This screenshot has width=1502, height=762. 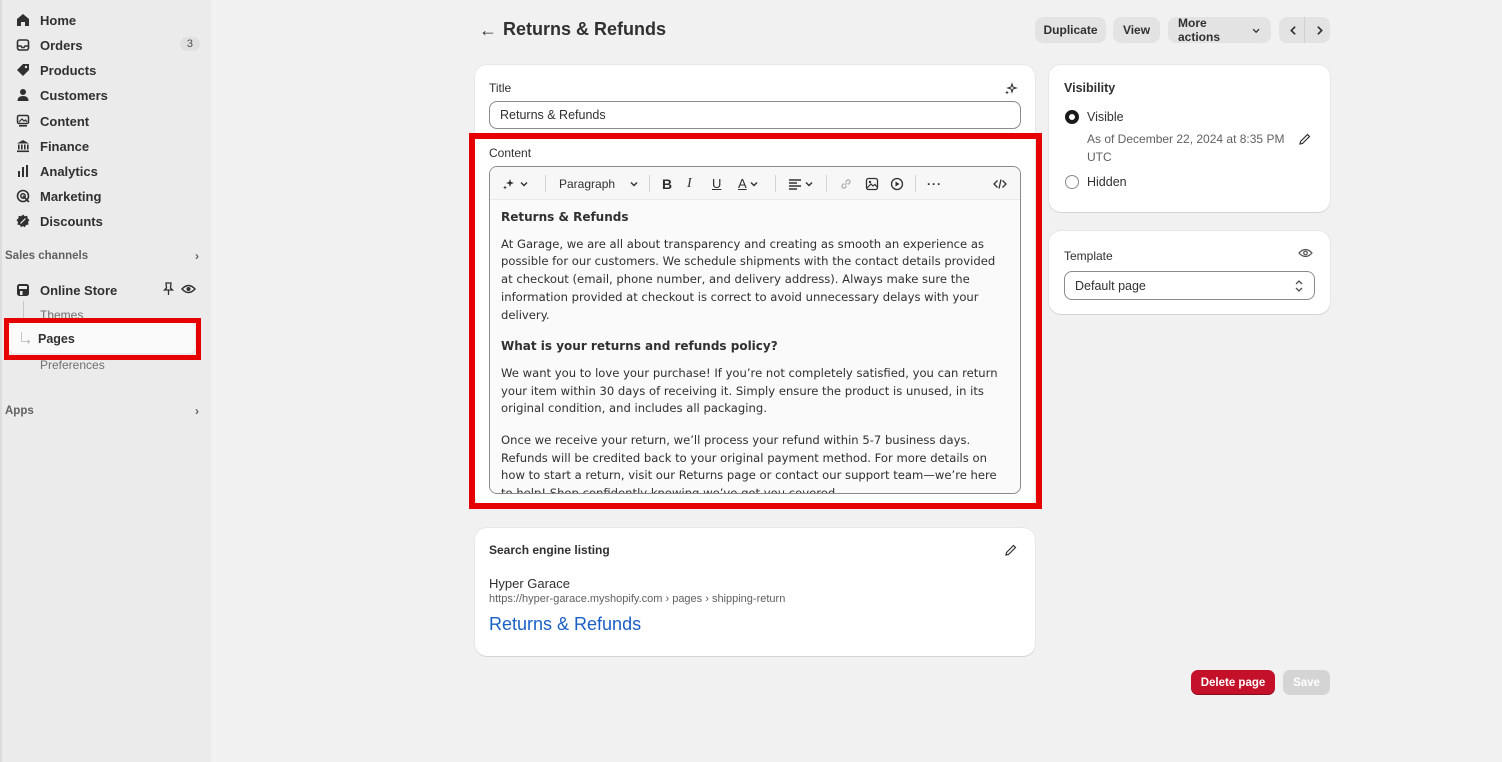 What do you see at coordinates (1256, 30) in the screenshot?
I see `chevron-down-icon` at bounding box center [1256, 30].